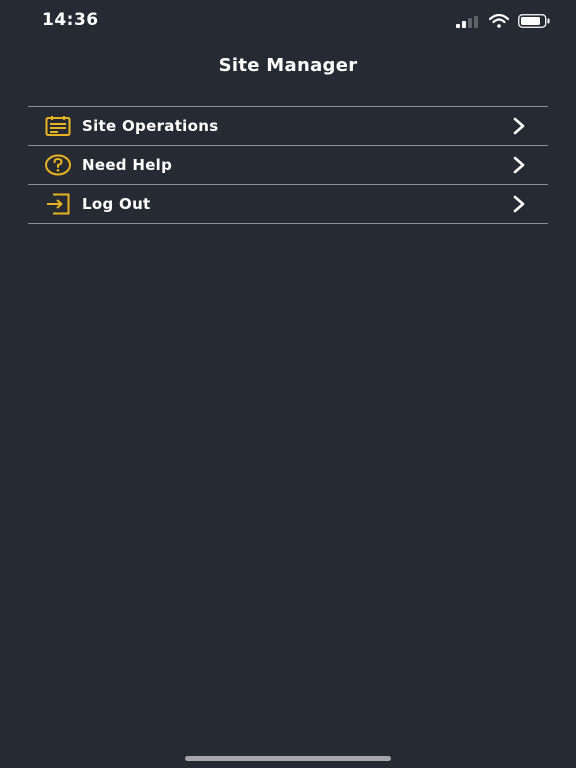  What do you see at coordinates (288, 126) in the screenshot?
I see `menu-item-site-operations: Site Operations` at bounding box center [288, 126].